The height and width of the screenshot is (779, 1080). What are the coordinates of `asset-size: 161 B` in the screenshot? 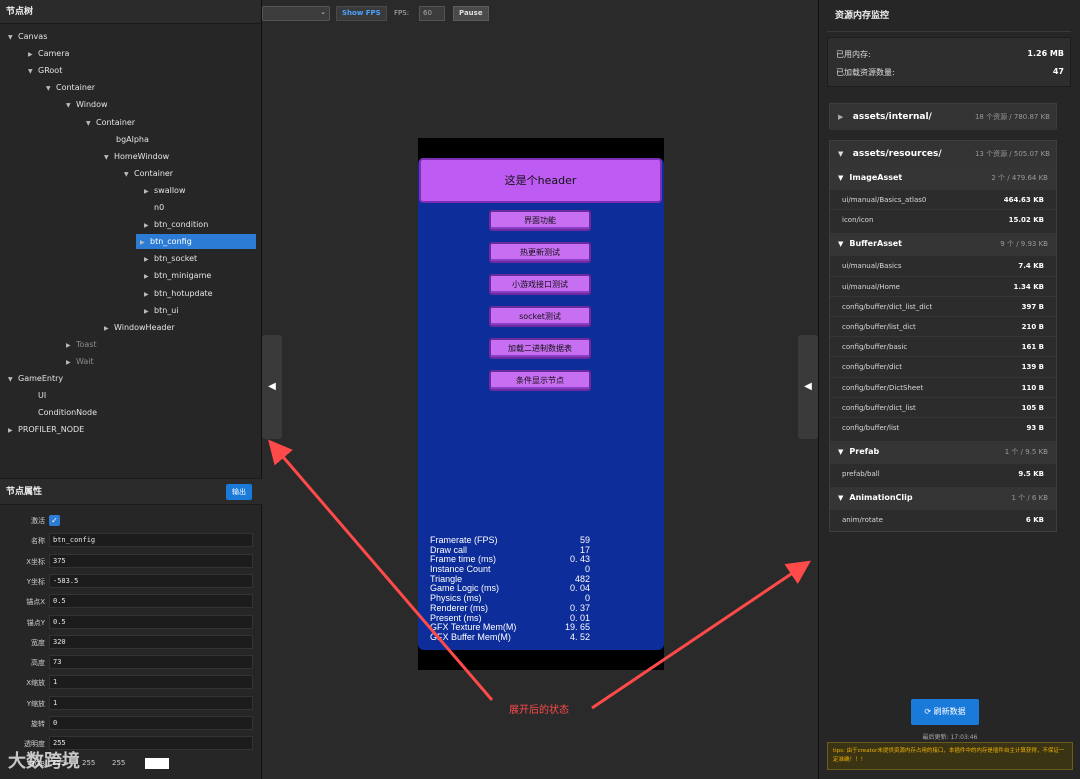 It's located at (1032, 347).